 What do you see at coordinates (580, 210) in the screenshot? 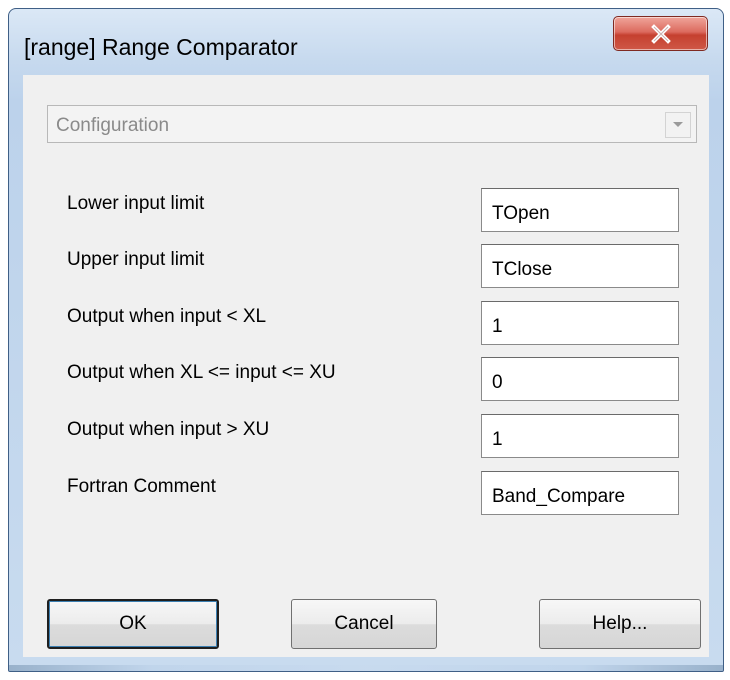
I see `lower-input-limit-field: TOpen` at bounding box center [580, 210].